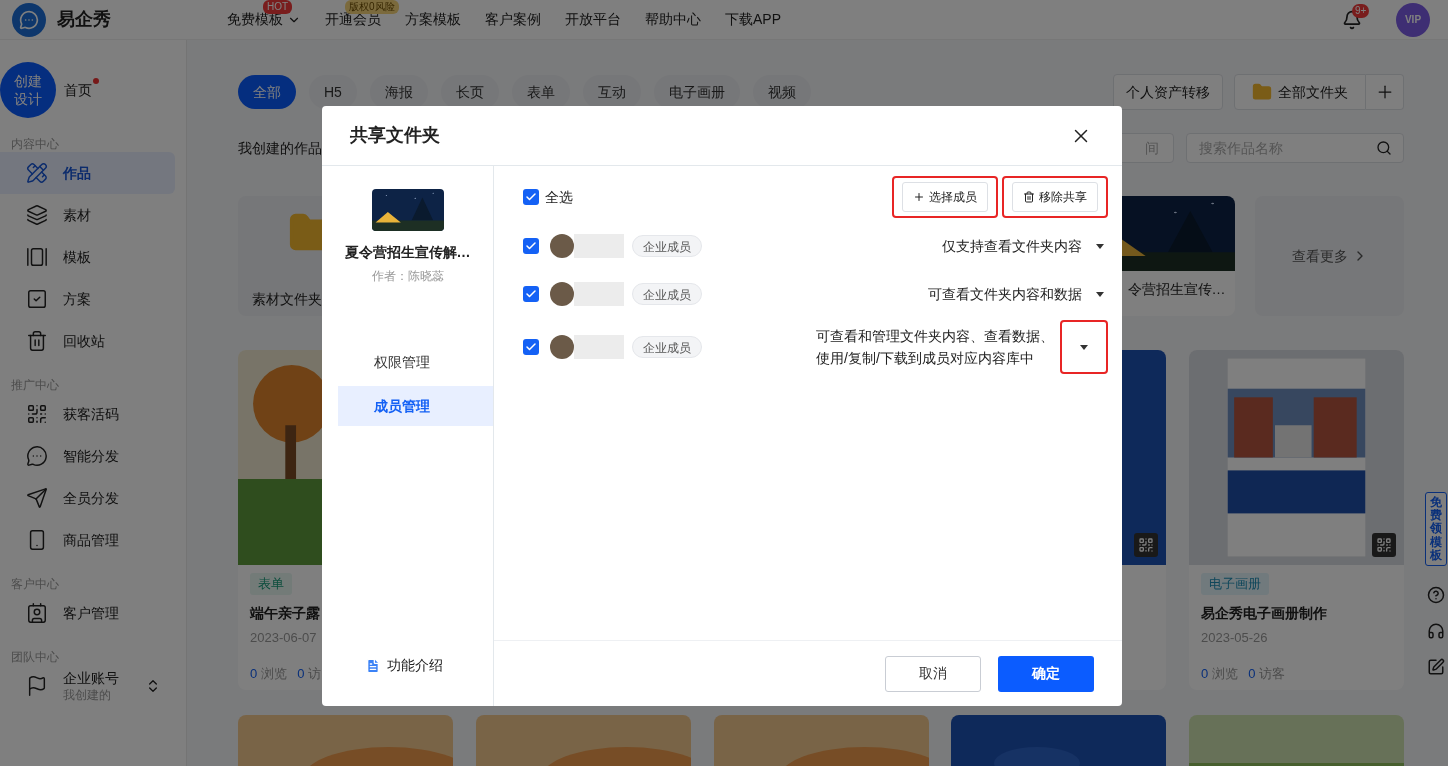 The height and width of the screenshot is (766, 1448). What do you see at coordinates (540, 92) in the screenshot?
I see `filter-tab: 表单` at bounding box center [540, 92].